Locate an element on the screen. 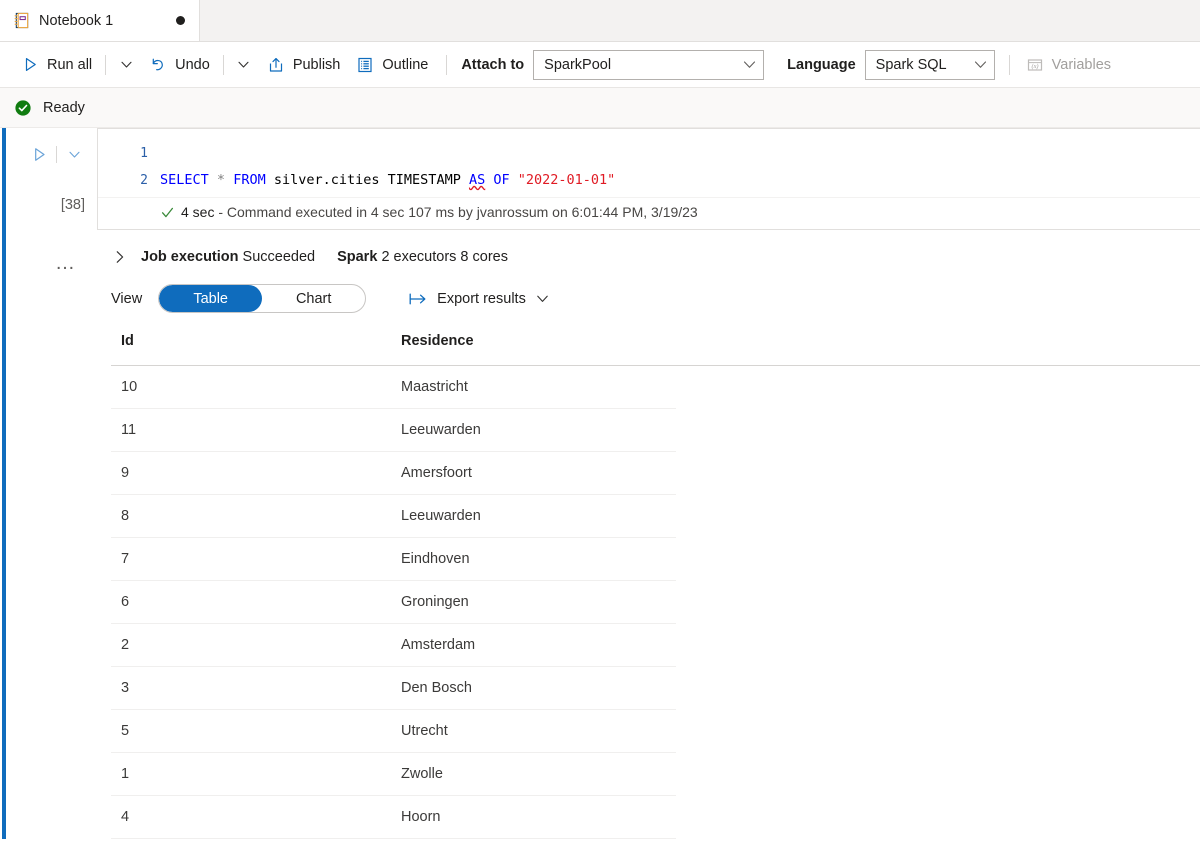  column-header-filler is located at coordinates (938, 347).